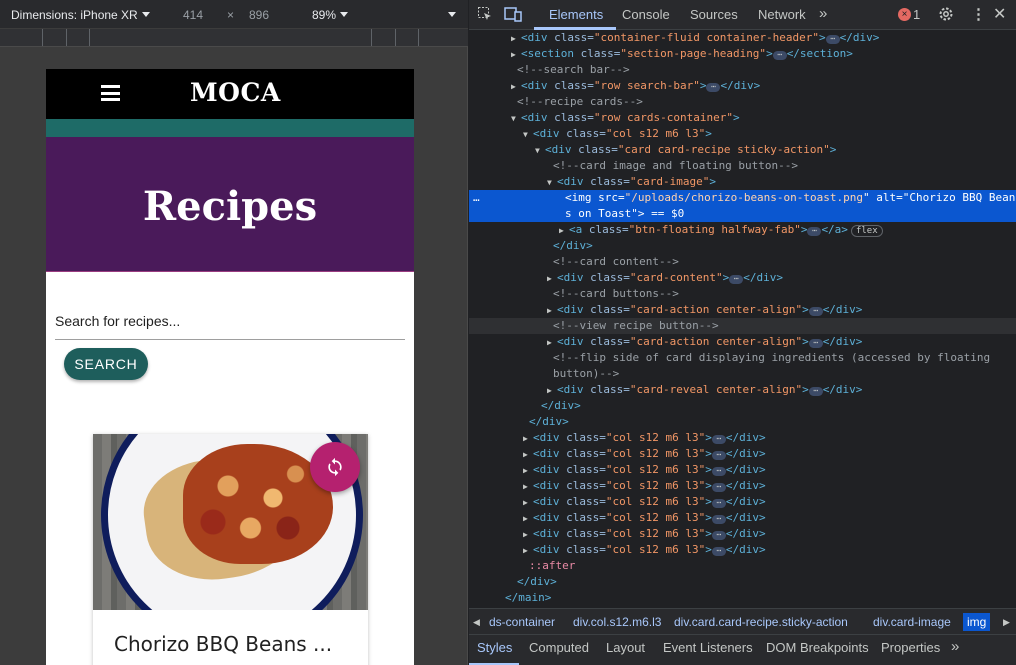 The width and height of the screenshot is (1016, 665). I want to click on dom-node-row: <!--recipe cards-->, so click(742, 102).